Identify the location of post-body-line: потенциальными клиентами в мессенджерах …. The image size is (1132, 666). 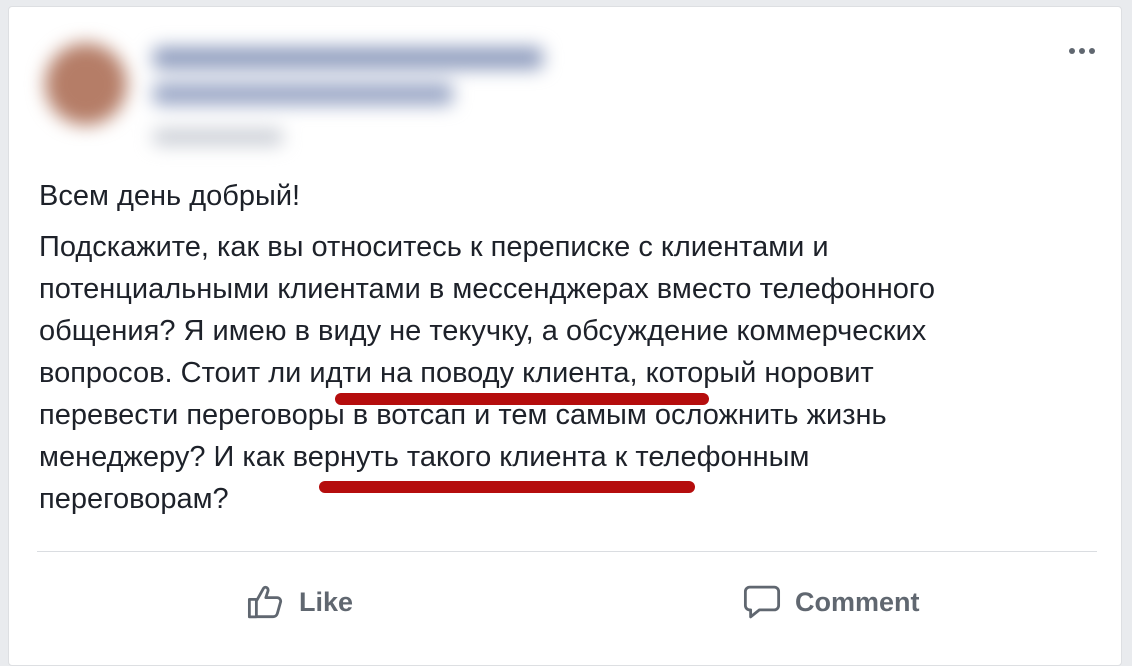
(487, 289).